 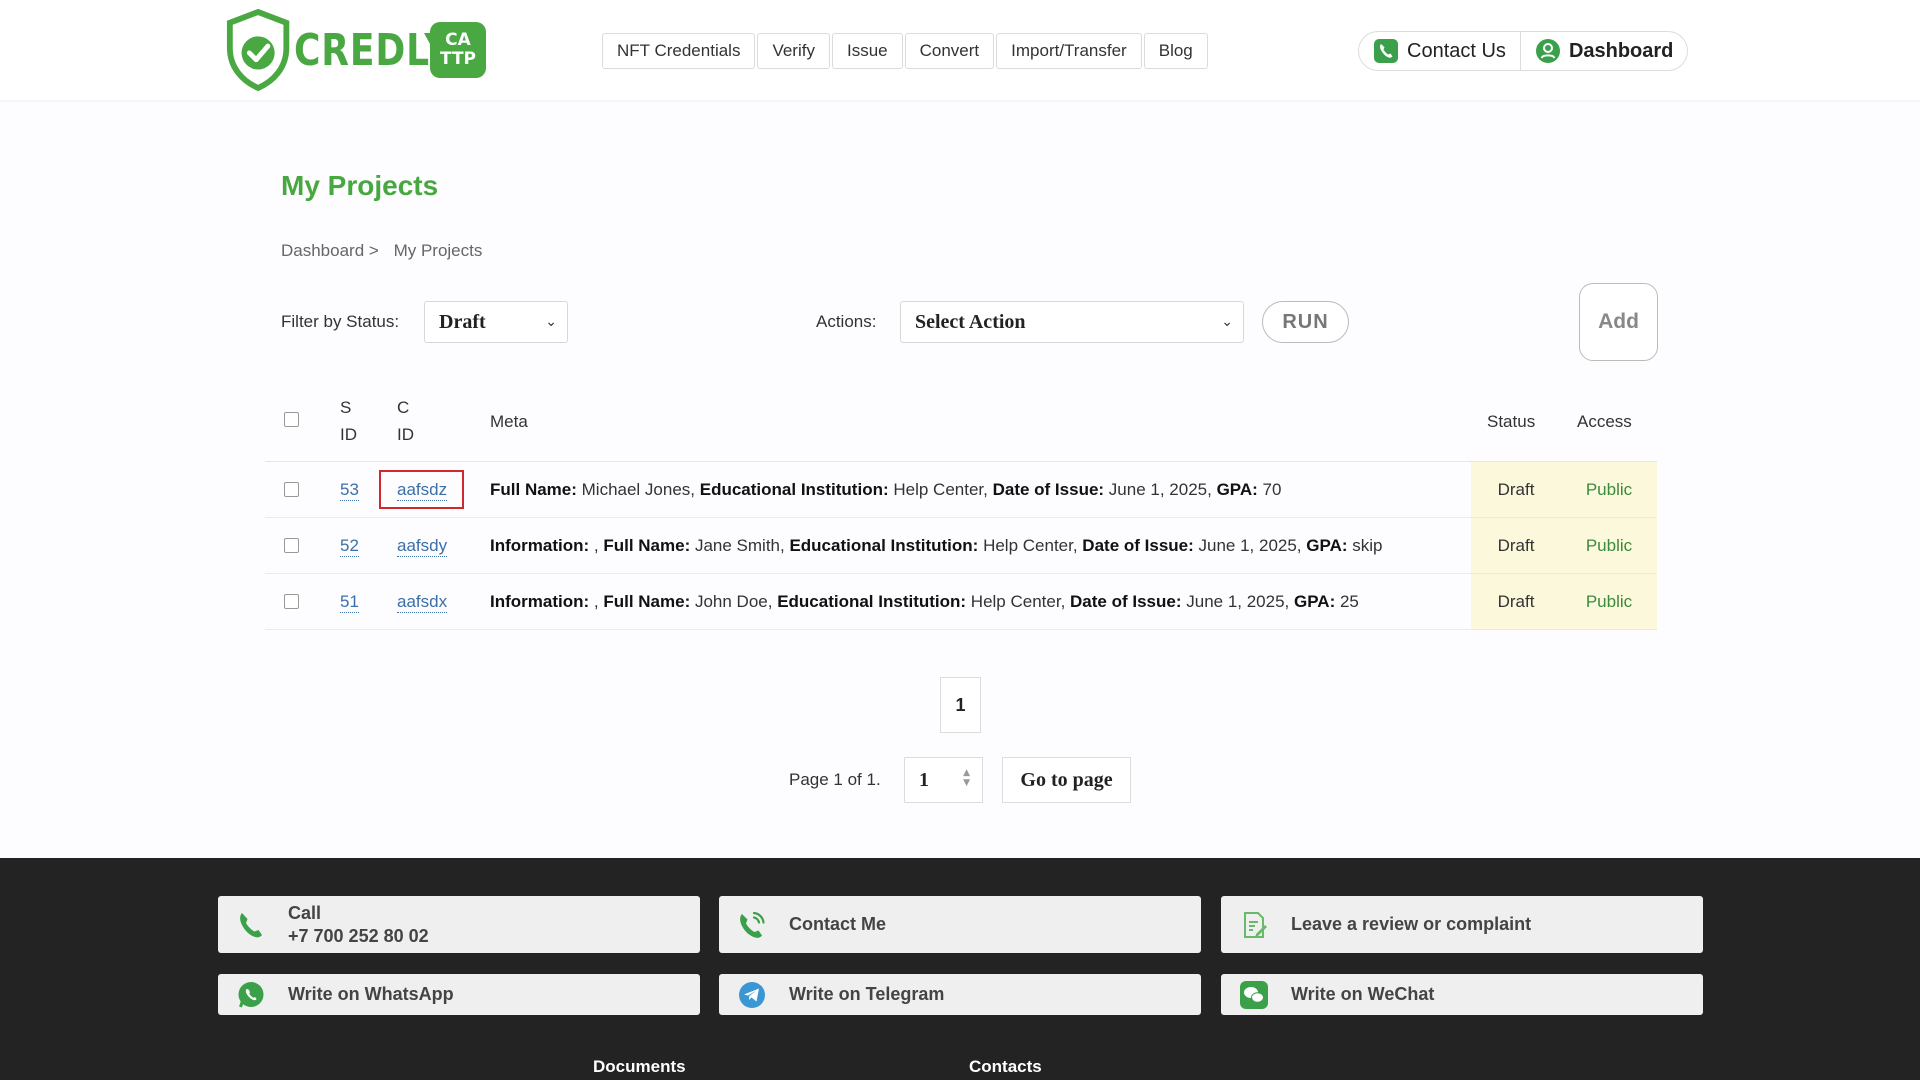 What do you see at coordinates (459, 994) in the screenshot?
I see `whatsapp-button: Write on WhatsApp` at bounding box center [459, 994].